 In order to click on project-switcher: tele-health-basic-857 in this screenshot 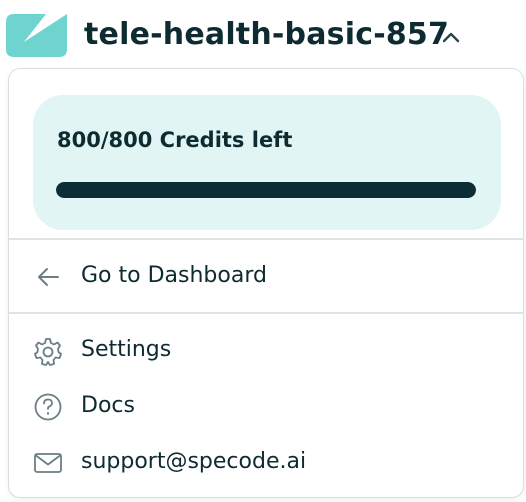, I will do `click(263, 35)`.